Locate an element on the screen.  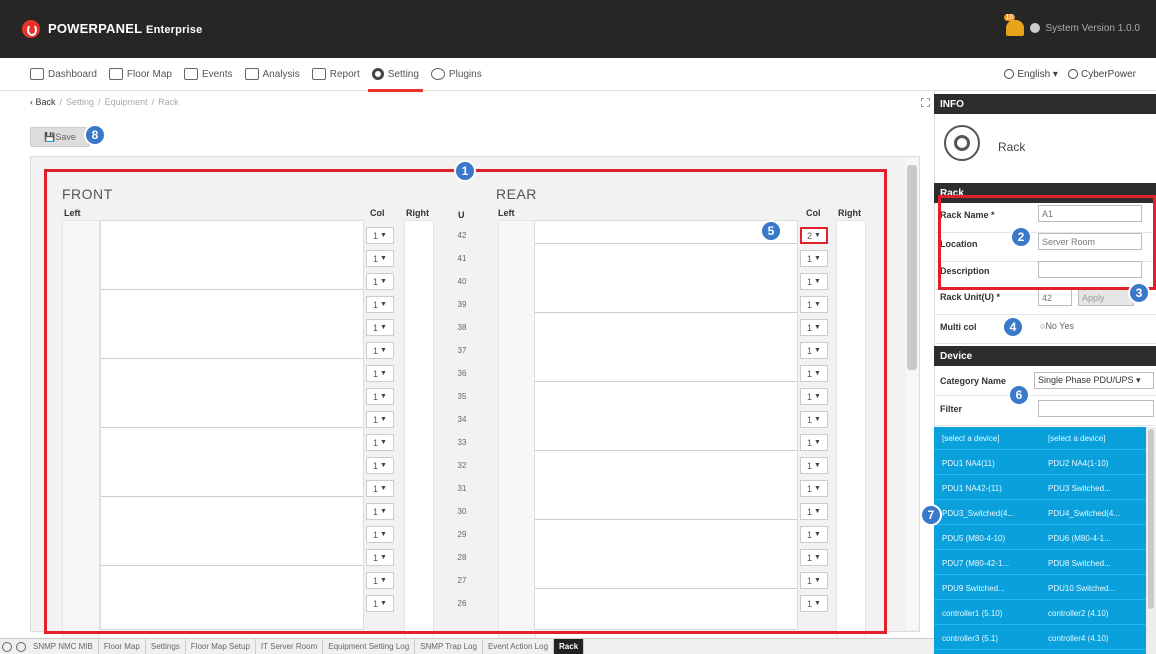
rack-form-highlight-frame is located at coordinates (1047, 242).